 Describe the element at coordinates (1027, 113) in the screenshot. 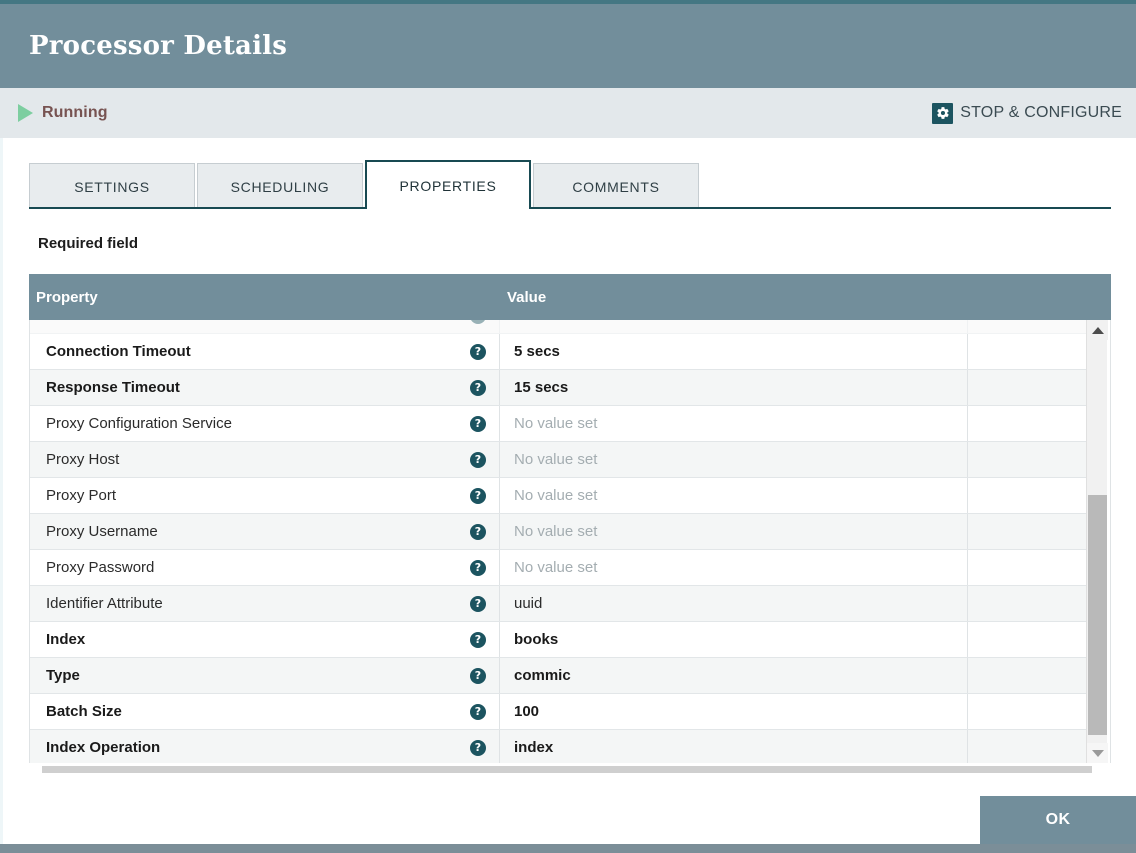

I see `stop-and-configure-button: STOP & CONFIGURE` at that location.